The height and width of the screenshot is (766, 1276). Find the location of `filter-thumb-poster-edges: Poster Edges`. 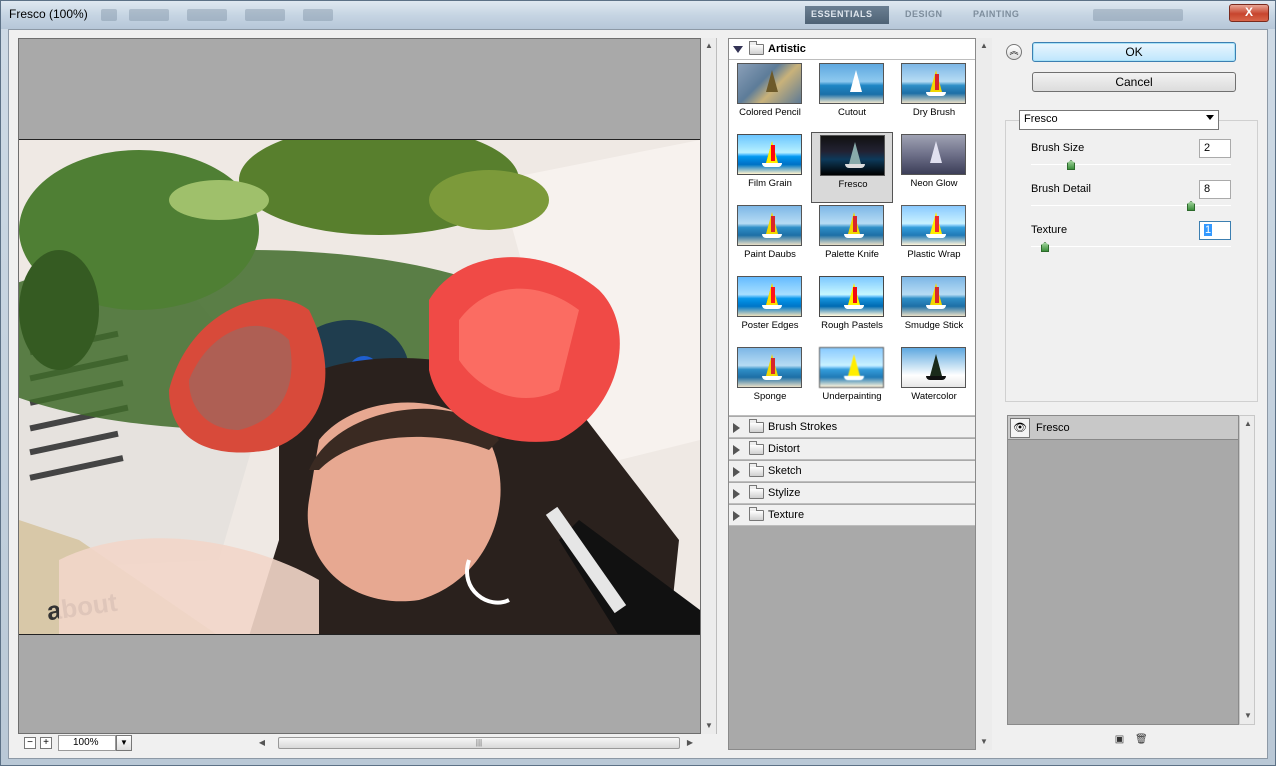

filter-thumb-poster-edges: Poster Edges is located at coordinates (770, 309).